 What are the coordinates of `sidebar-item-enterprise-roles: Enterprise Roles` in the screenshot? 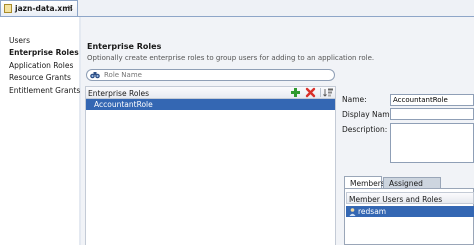 It's located at (44, 52).